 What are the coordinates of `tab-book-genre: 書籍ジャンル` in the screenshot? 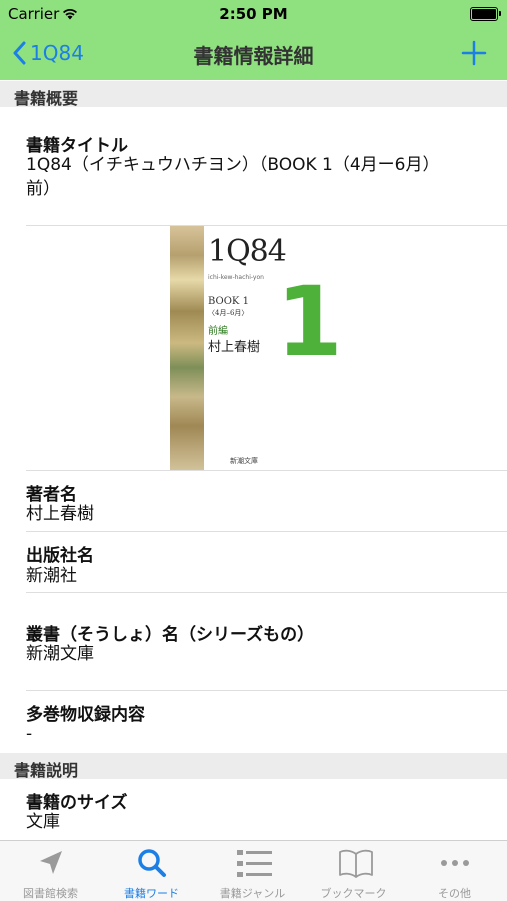 It's located at (252, 871).